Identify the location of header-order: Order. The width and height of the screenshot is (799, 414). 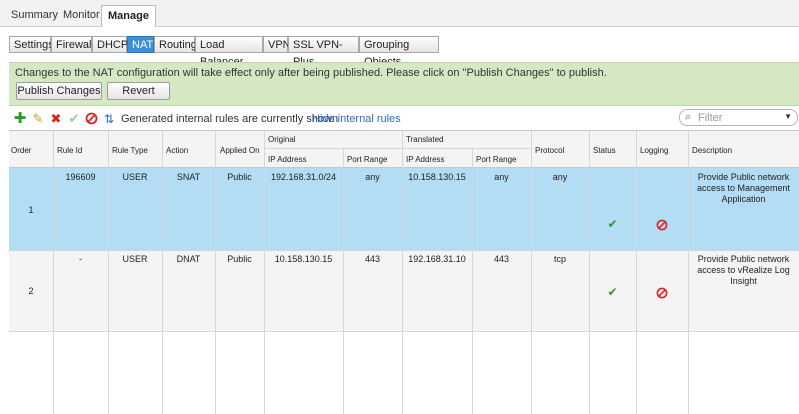
(21, 150).